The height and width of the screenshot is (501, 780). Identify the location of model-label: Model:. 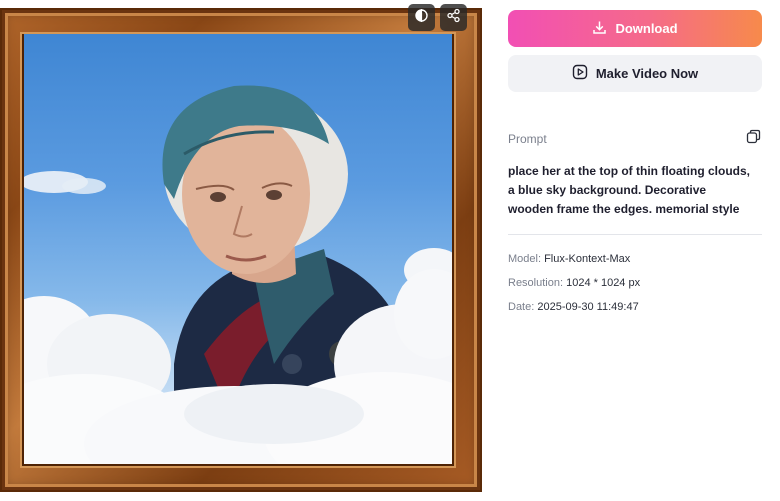
(526, 259).